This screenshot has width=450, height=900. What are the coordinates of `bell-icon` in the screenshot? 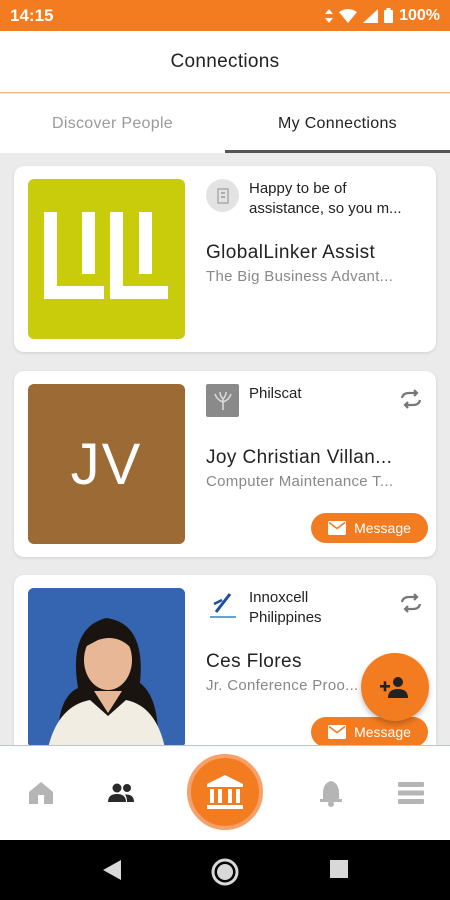 It's located at (331, 794).